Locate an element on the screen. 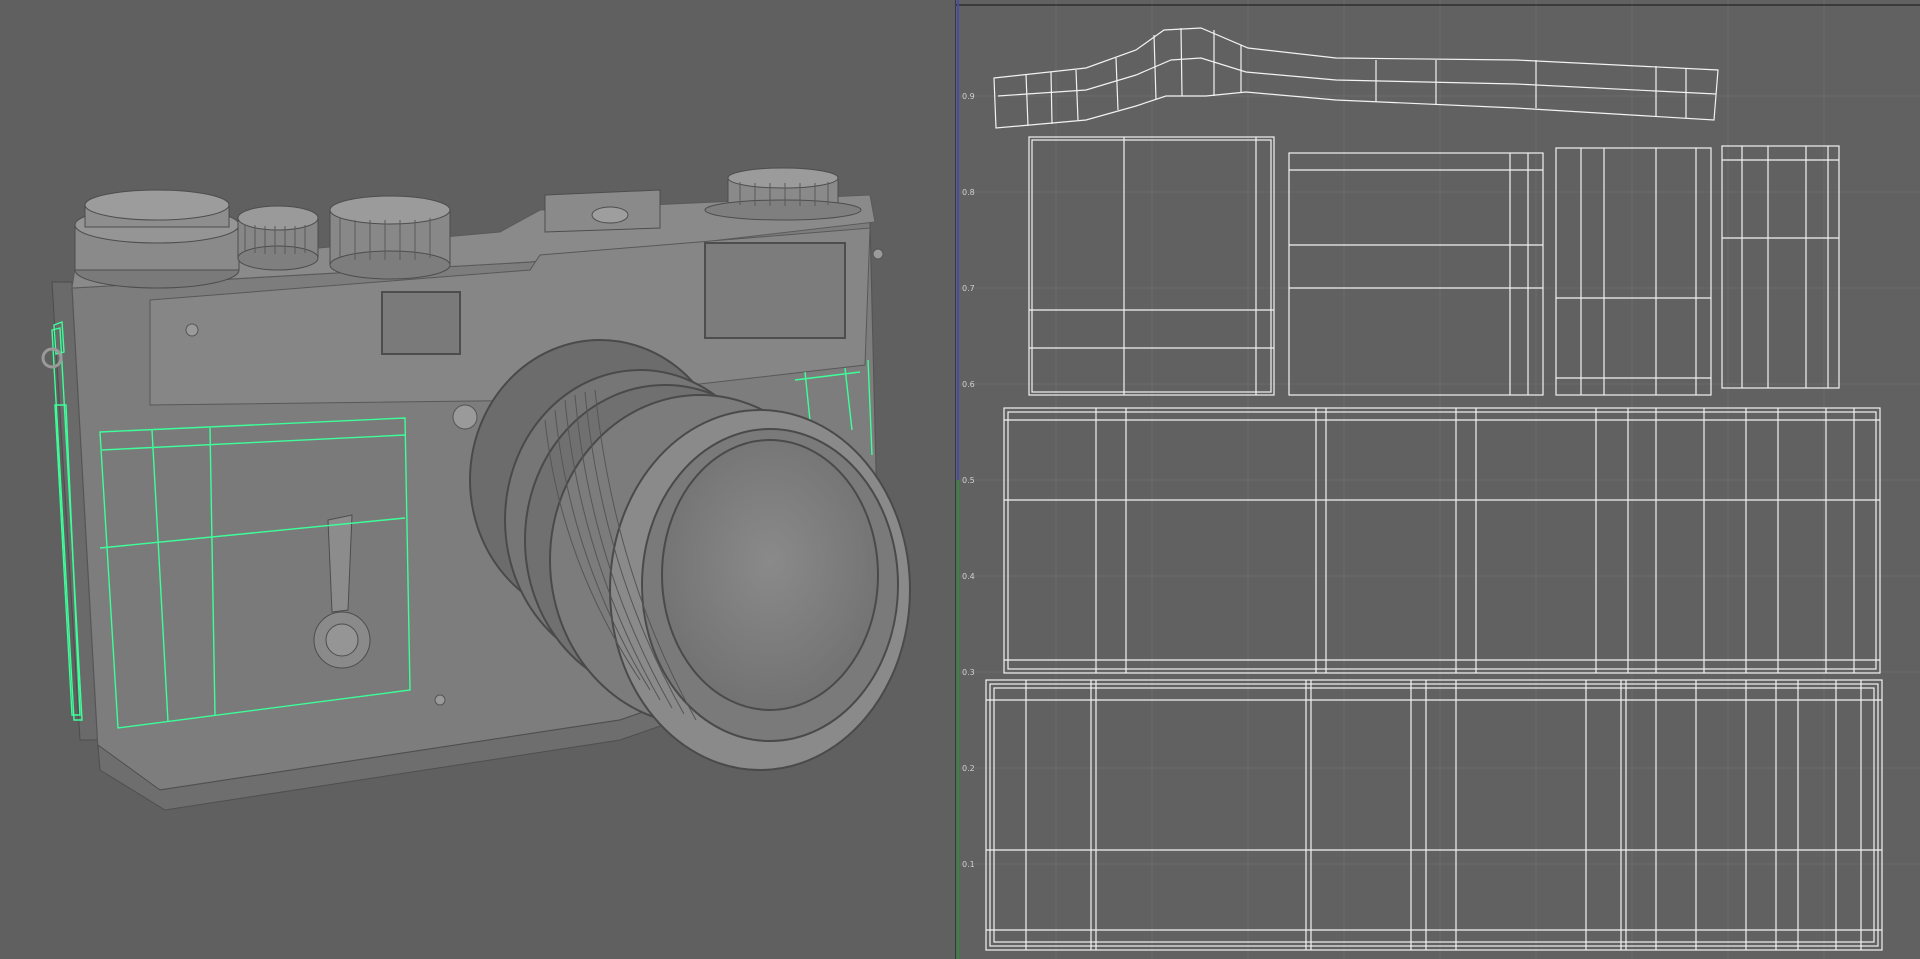 The image size is (1920, 959). v-tick-0.2: 0.2 is located at coordinates (968, 768).